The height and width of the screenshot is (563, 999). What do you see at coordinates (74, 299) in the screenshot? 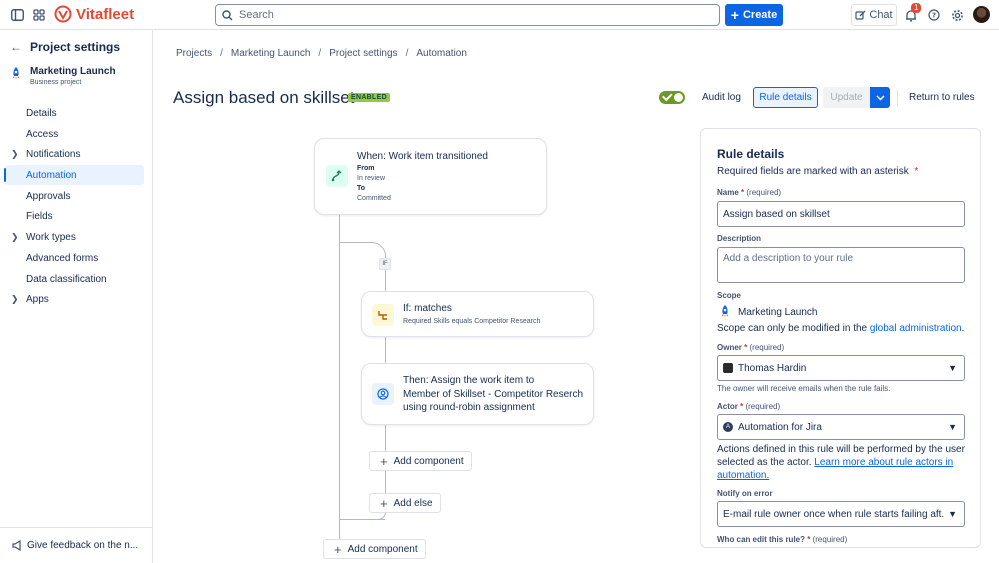
I see `sidebar-item-apps: ❯ Apps` at bounding box center [74, 299].